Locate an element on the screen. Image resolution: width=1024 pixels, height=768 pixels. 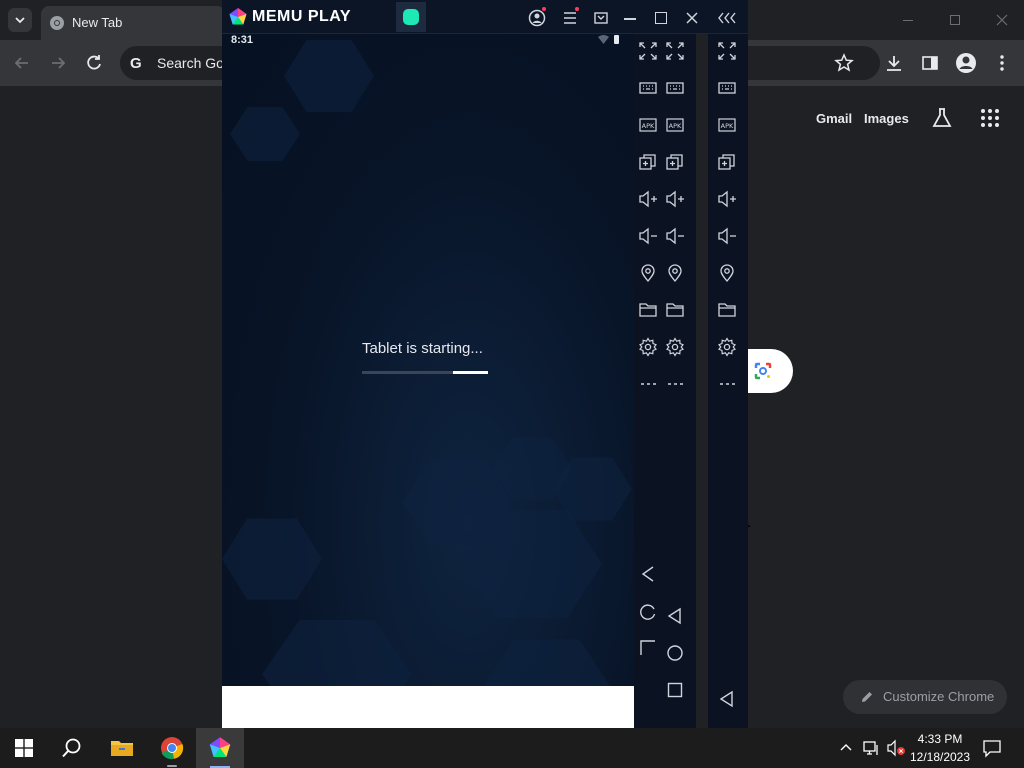
screenshot-mode-button is located at coordinates (601, 18).